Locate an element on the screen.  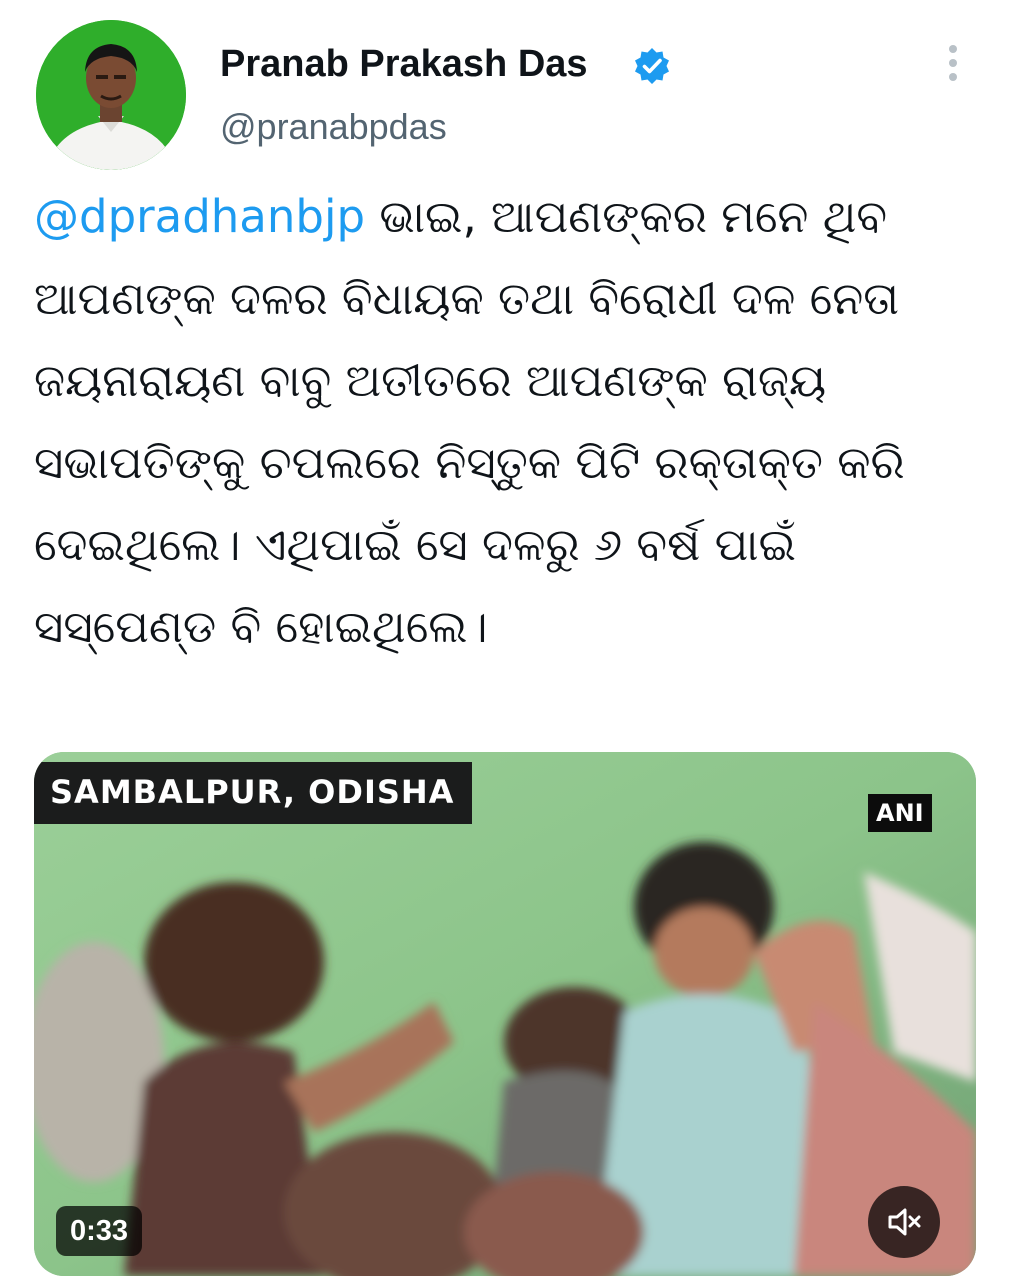
location-banner: SAMBALPUR, ODISHA is located at coordinates (253, 793).